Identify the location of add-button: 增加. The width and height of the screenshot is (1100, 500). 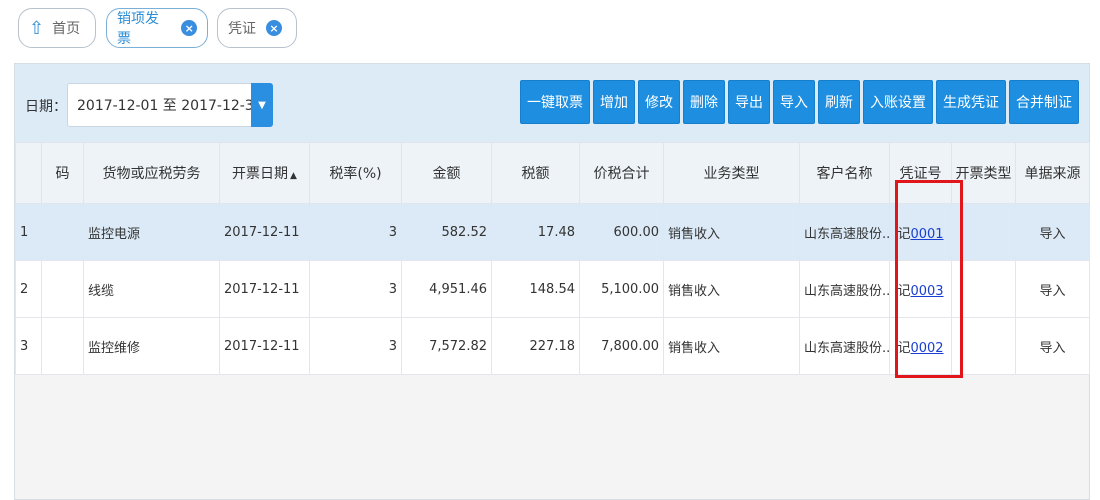
(614, 102).